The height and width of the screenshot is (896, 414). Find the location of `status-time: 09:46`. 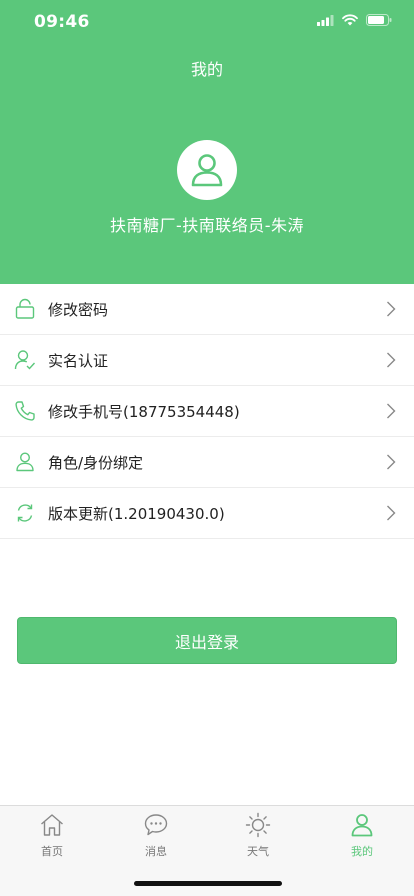

status-time: 09:46 is located at coordinates (62, 22).